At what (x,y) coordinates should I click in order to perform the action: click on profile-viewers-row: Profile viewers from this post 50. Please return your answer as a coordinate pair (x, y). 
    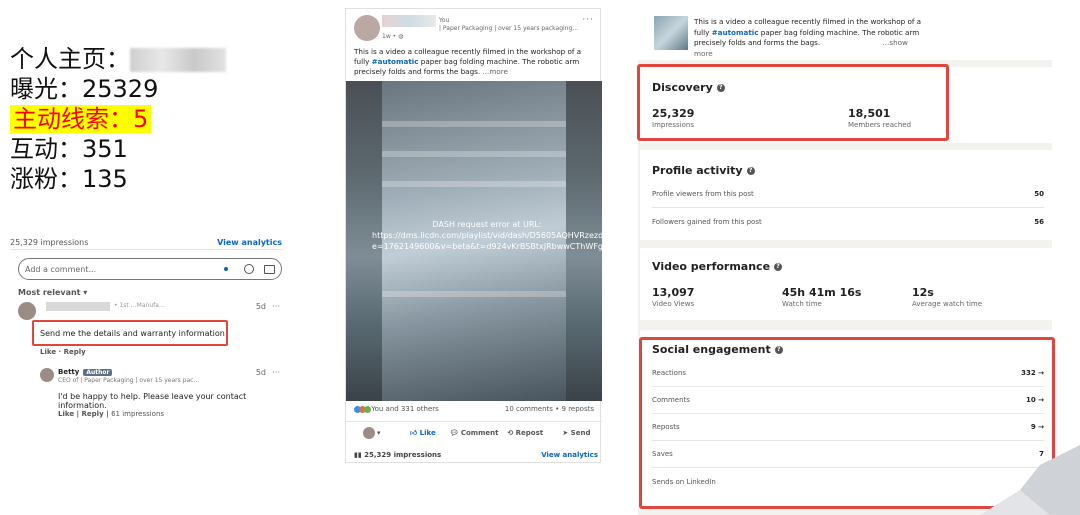
    Looking at the image, I should click on (848, 194).